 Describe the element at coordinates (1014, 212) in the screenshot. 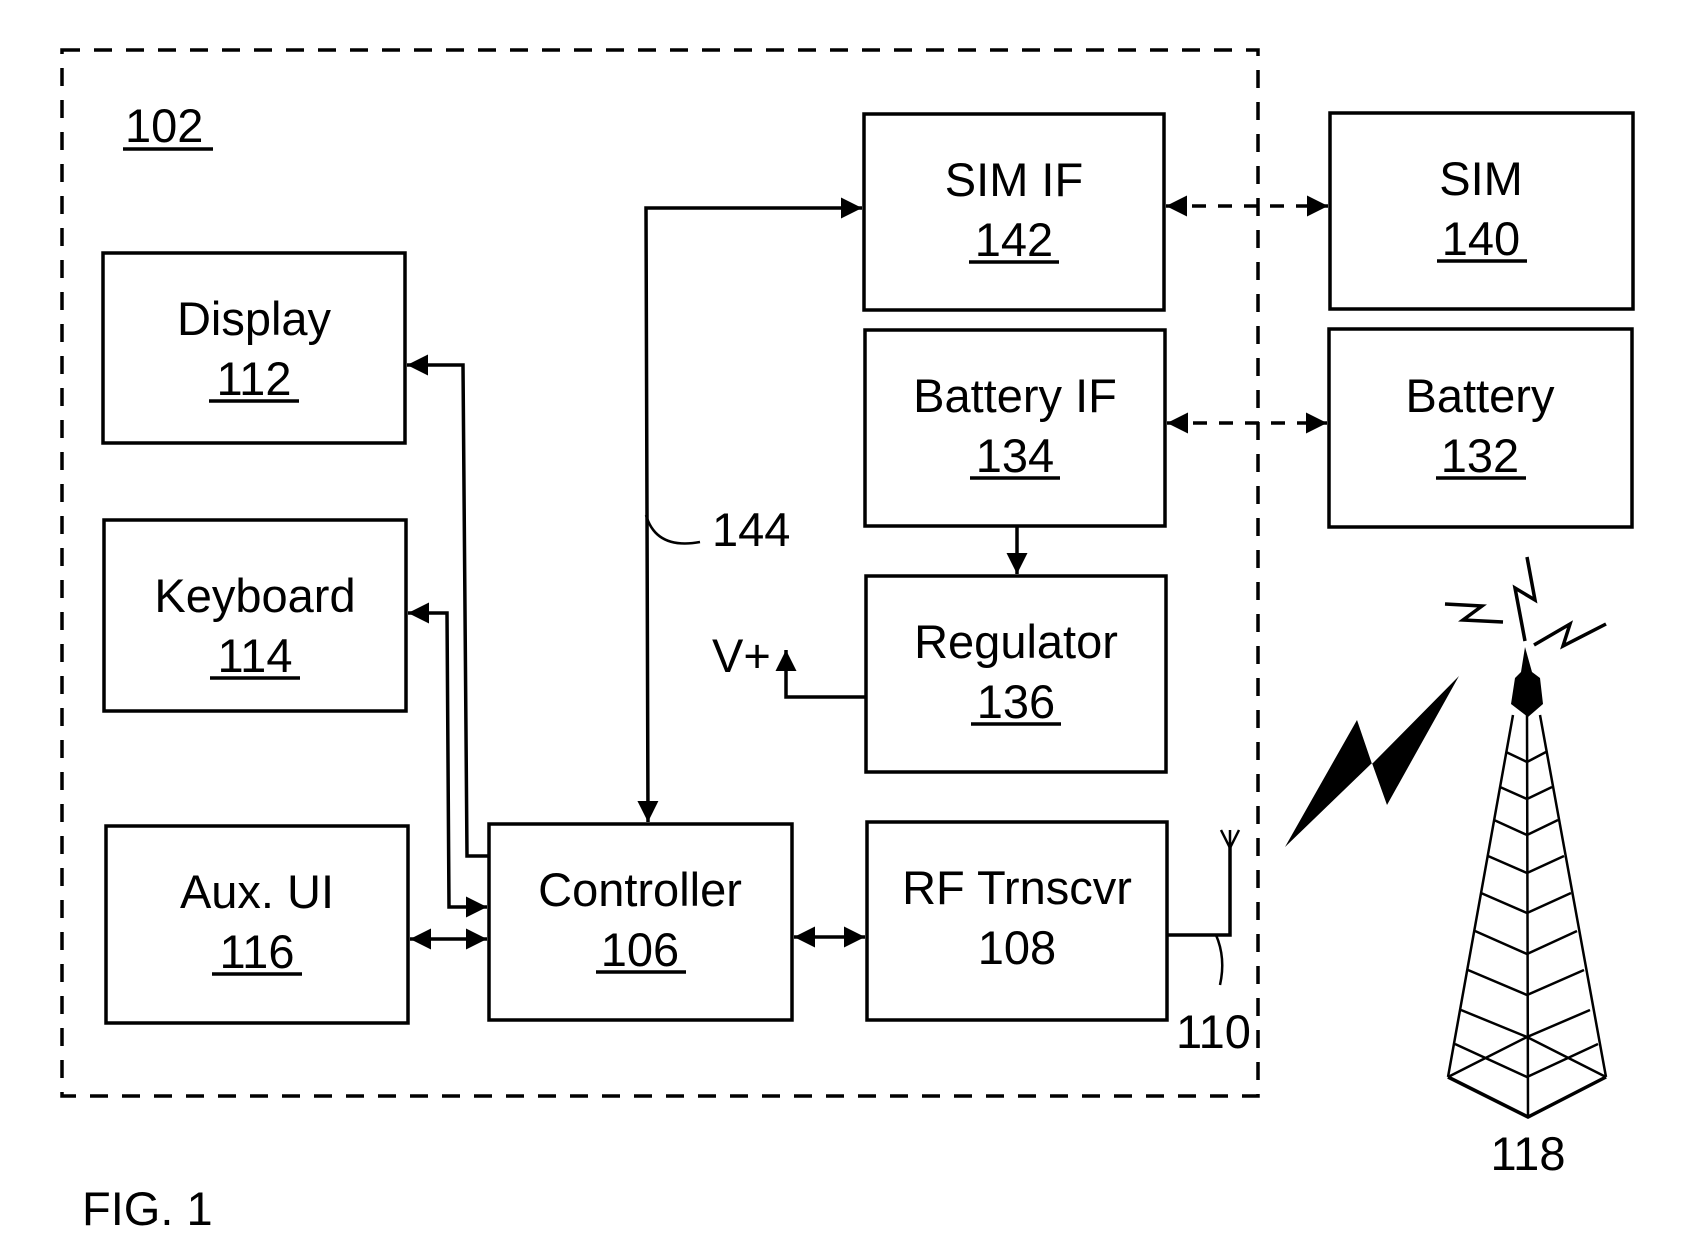

I see `sim-if-block: SIM IF 142` at that location.